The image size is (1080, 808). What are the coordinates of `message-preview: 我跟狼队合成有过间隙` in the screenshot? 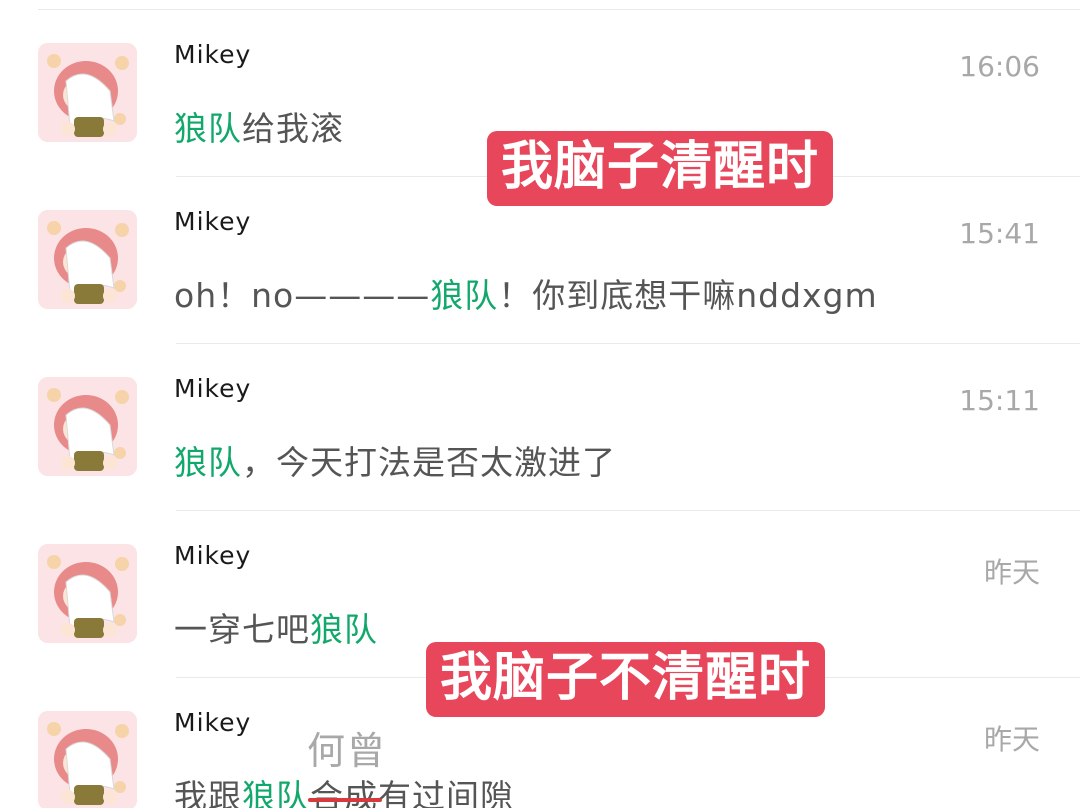 It's located at (344, 789).